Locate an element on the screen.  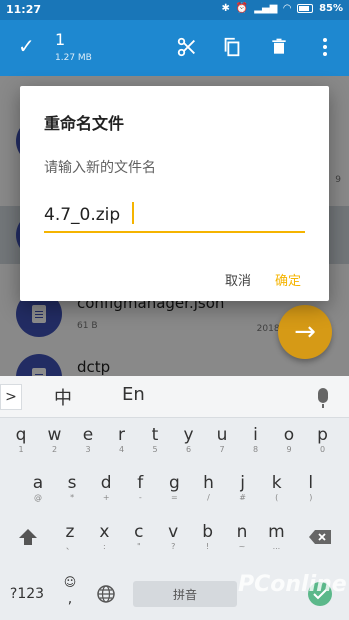
key-w: w2 is located at coordinates (55, 440).